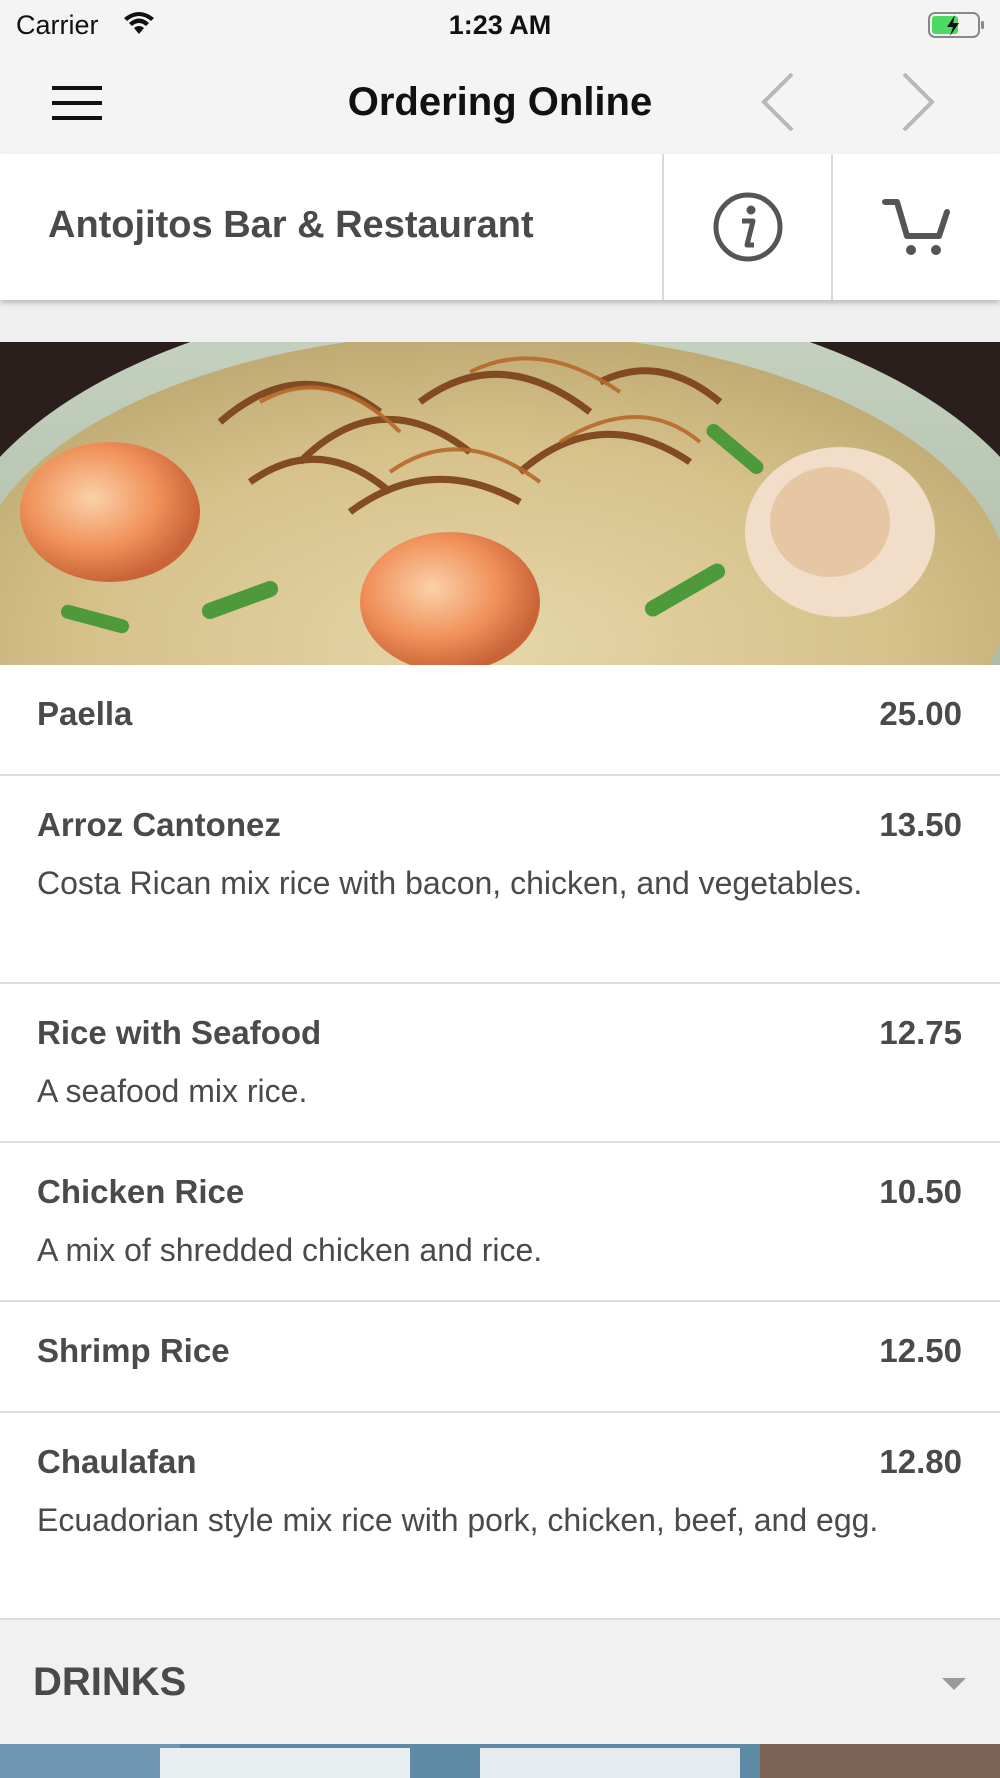  What do you see at coordinates (500, 1682) in the screenshot?
I see `category-header-drinks: DRINKS` at bounding box center [500, 1682].